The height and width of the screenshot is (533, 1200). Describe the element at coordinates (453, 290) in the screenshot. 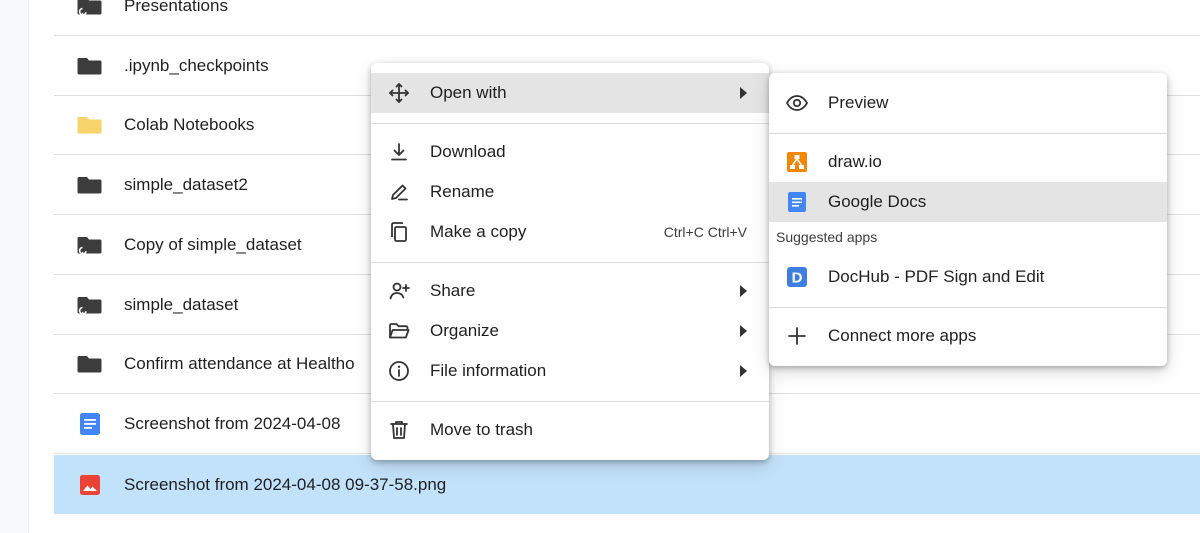

I see `menu-item-label: Share` at that location.